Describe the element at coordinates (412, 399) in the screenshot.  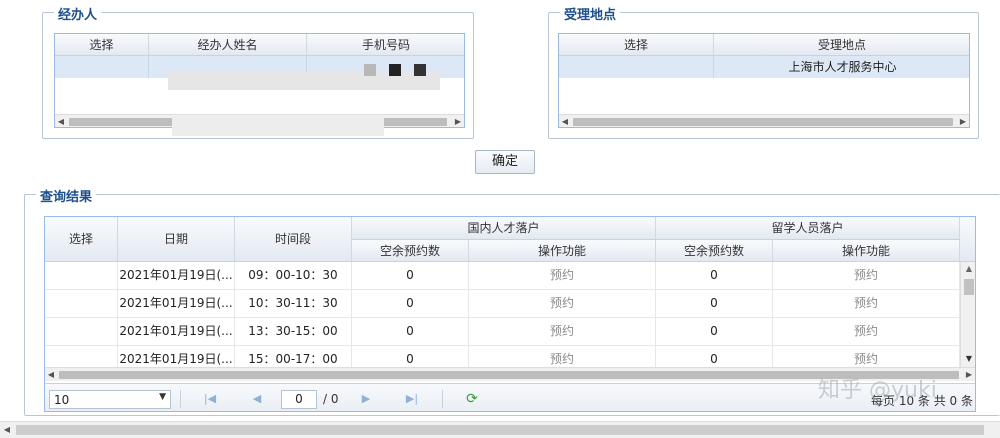
I see `last-page-icon: ▶|` at that location.